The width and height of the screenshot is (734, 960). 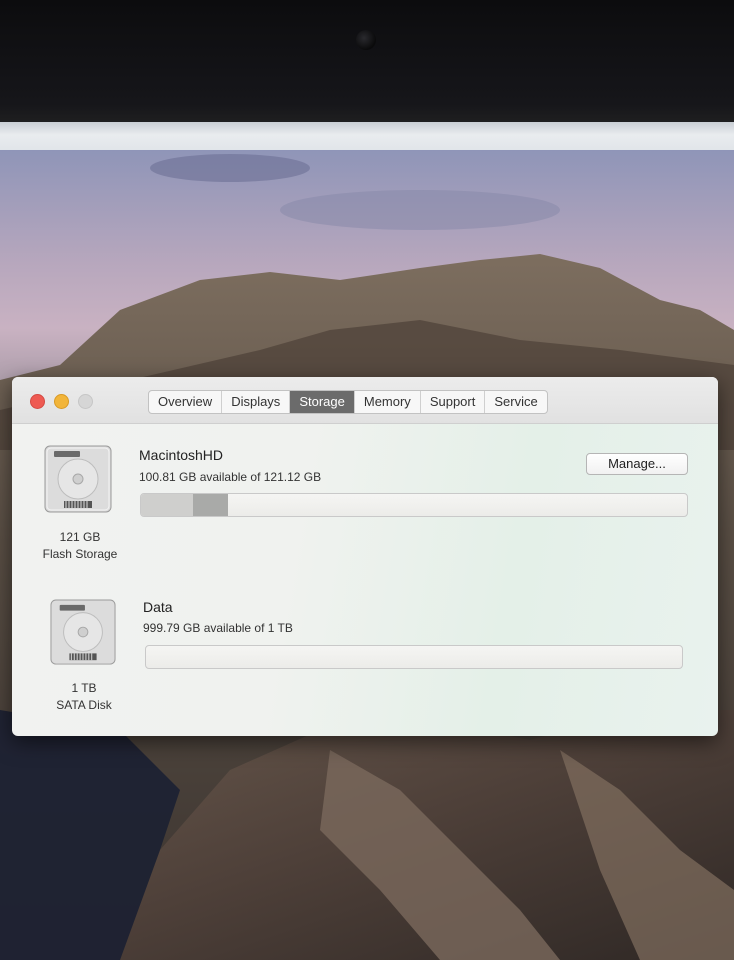 What do you see at coordinates (37, 401) in the screenshot?
I see `close-button` at bounding box center [37, 401].